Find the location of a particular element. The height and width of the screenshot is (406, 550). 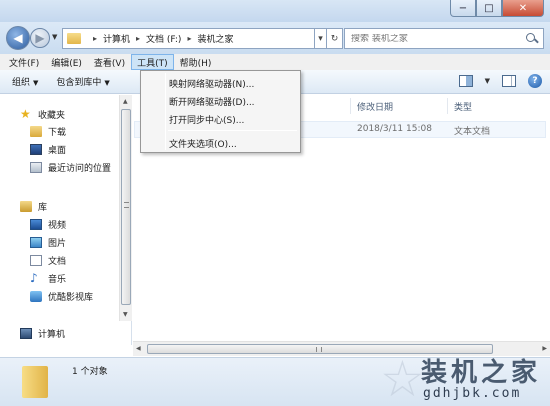

nav-item-pictures: 图片 is located at coordinates (48, 242).